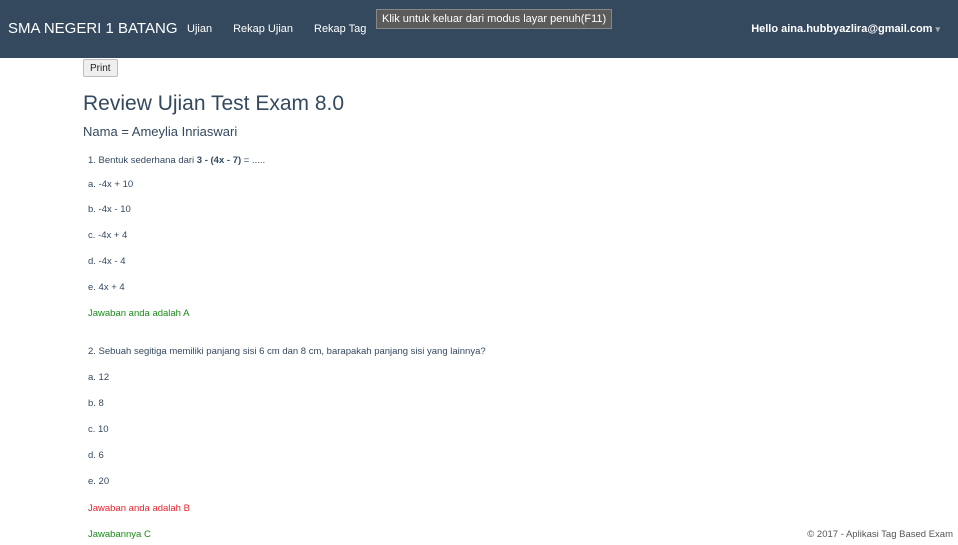 The height and width of the screenshot is (545, 958). What do you see at coordinates (107, 261) in the screenshot?
I see `question-1-option-d: d. -4x - 4` at bounding box center [107, 261].